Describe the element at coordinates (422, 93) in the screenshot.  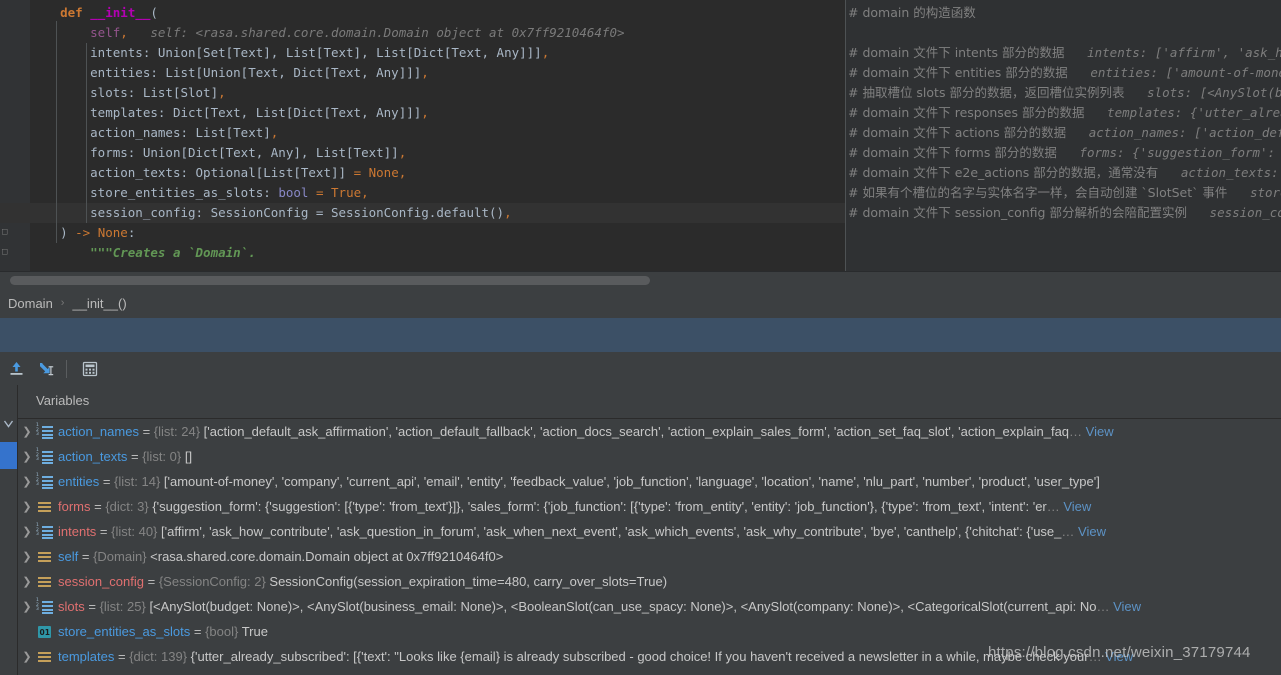
I see `code-line: slots: List[Slot],` at that location.